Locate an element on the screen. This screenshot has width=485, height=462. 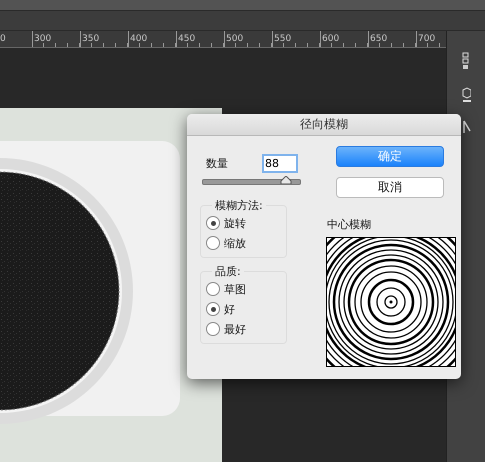
amount-label: 数量 is located at coordinates (217, 163).